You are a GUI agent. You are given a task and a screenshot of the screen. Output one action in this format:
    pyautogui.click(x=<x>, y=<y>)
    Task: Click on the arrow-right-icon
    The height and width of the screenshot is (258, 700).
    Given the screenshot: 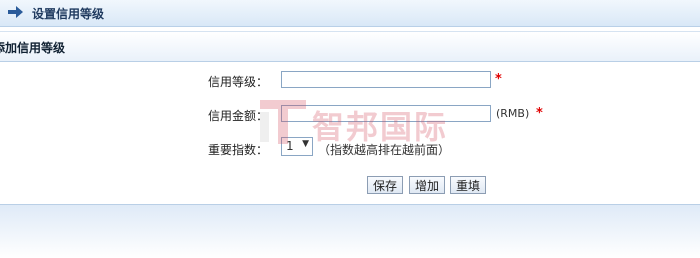 What is the action you would take?
    pyautogui.click(x=15, y=12)
    